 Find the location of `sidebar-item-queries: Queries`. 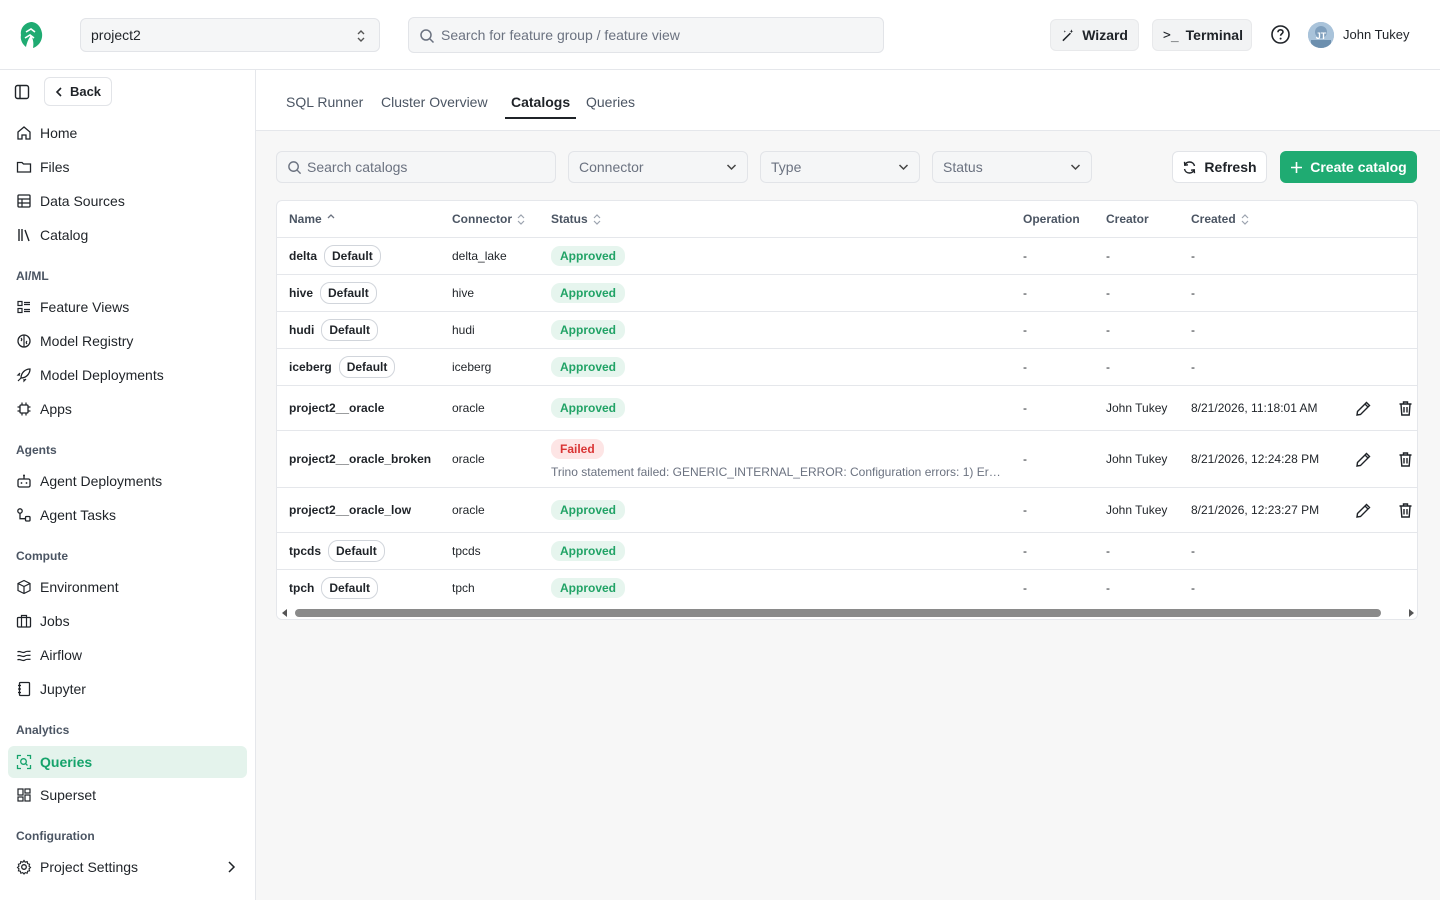

sidebar-item-queries: Queries is located at coordinates (127, 762).